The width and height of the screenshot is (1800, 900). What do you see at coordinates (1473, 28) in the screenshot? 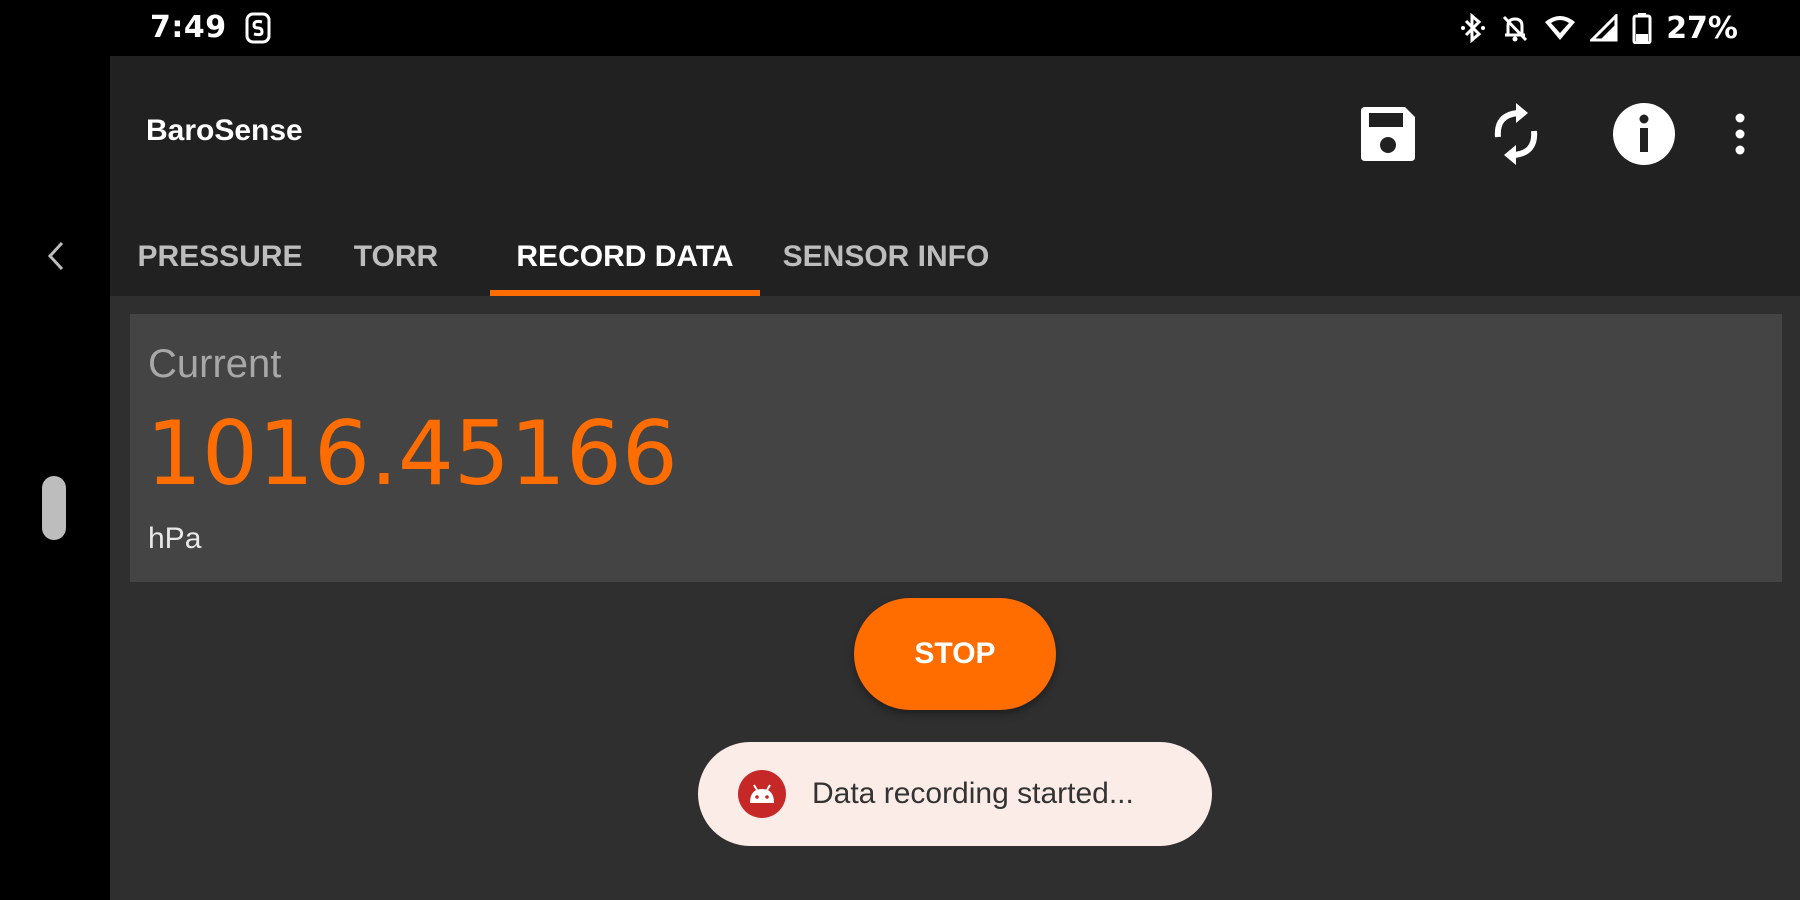
I see `bluetooth-icon` at bounding box center [1473, 28].